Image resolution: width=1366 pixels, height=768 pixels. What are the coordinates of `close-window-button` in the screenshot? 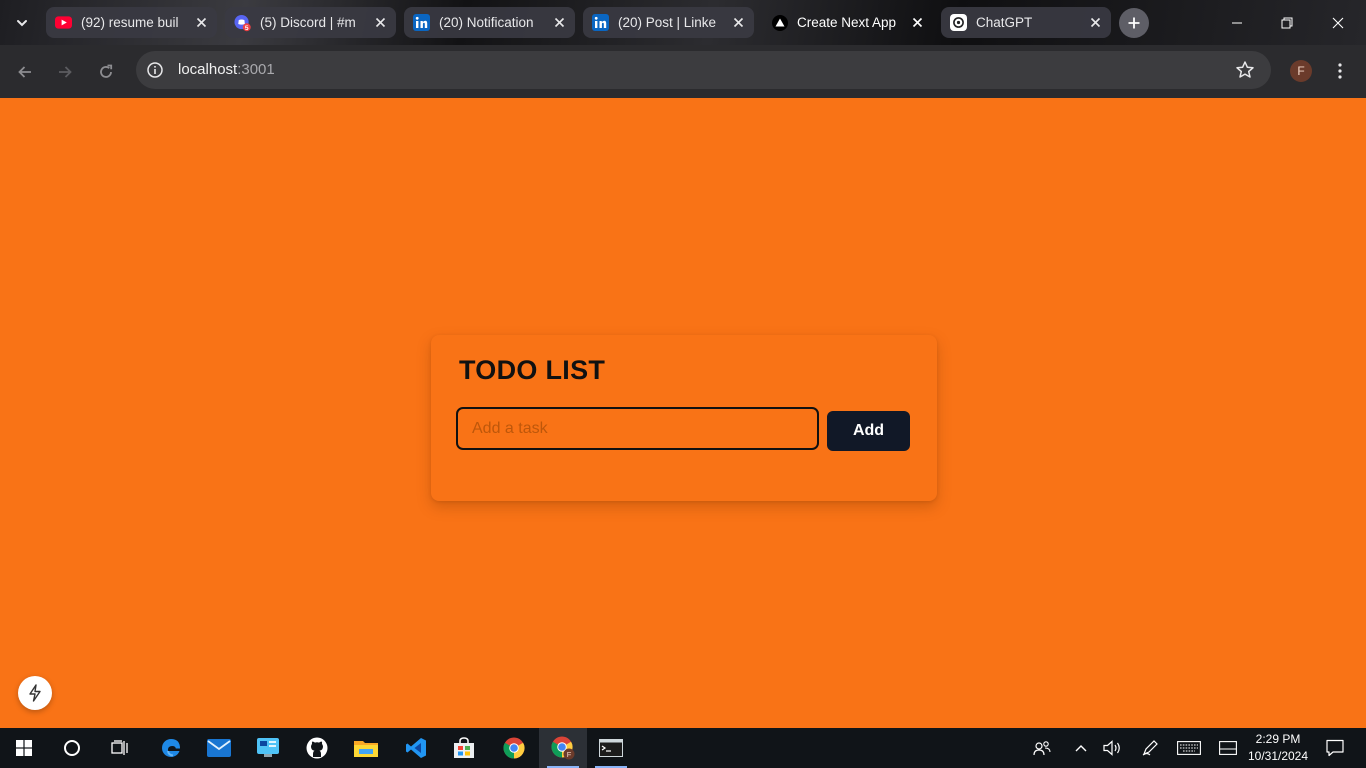 It's located at (1338, 23).